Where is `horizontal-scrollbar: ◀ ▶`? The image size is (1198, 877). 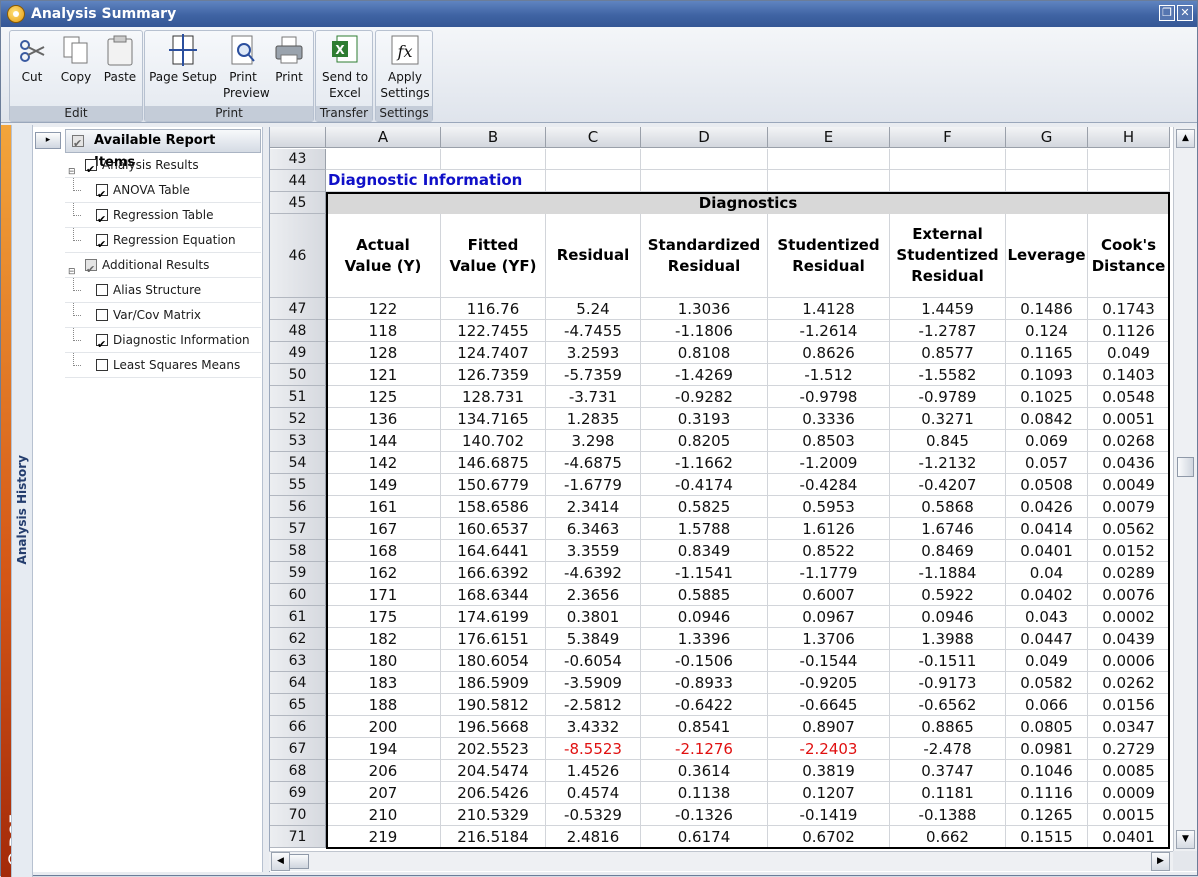
horizontal-scrollbar: ◀ ▶ is located at coordinates (721, 861).